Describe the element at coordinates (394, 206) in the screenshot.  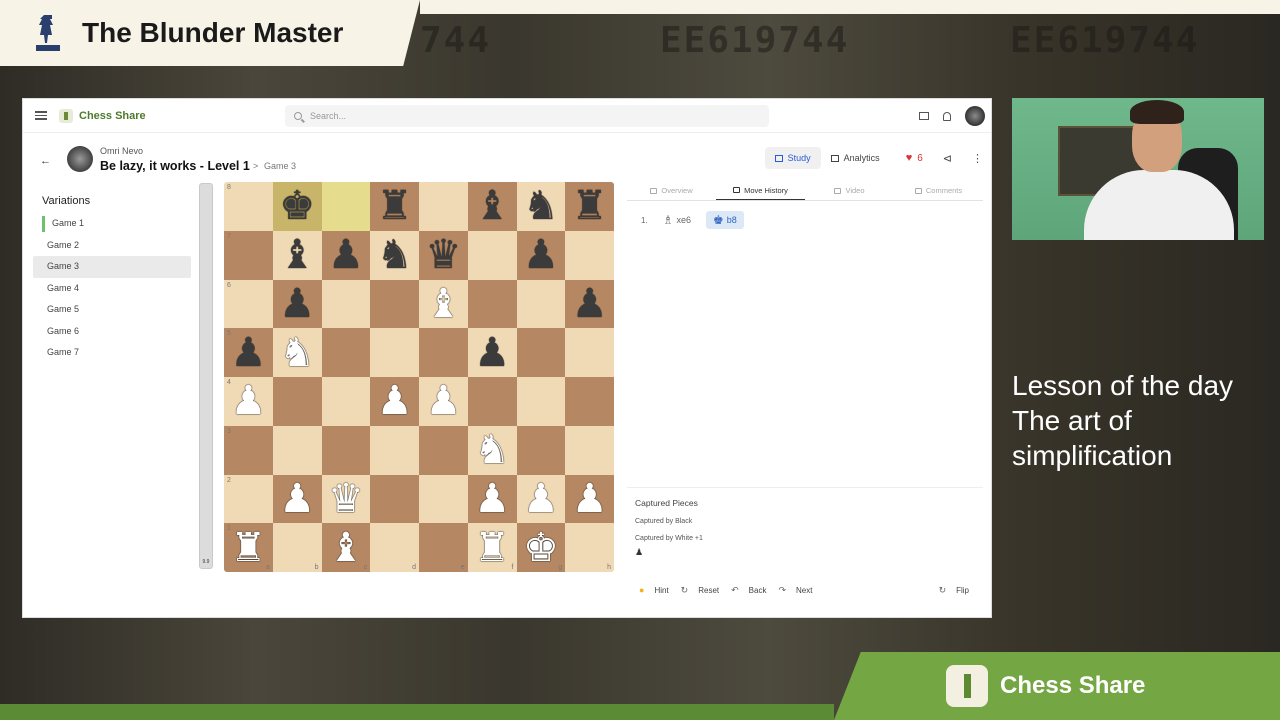
I see `board-square-d8: ♜` at that location.